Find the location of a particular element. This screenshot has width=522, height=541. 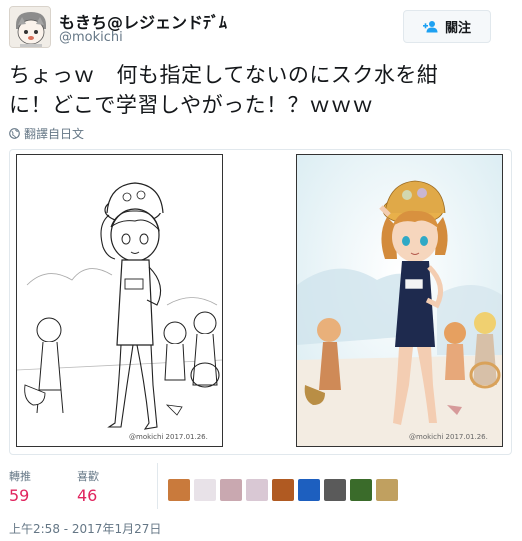

tweet-stats: 轉推 59 喜歡 46 is located at coordinates (77, 486).